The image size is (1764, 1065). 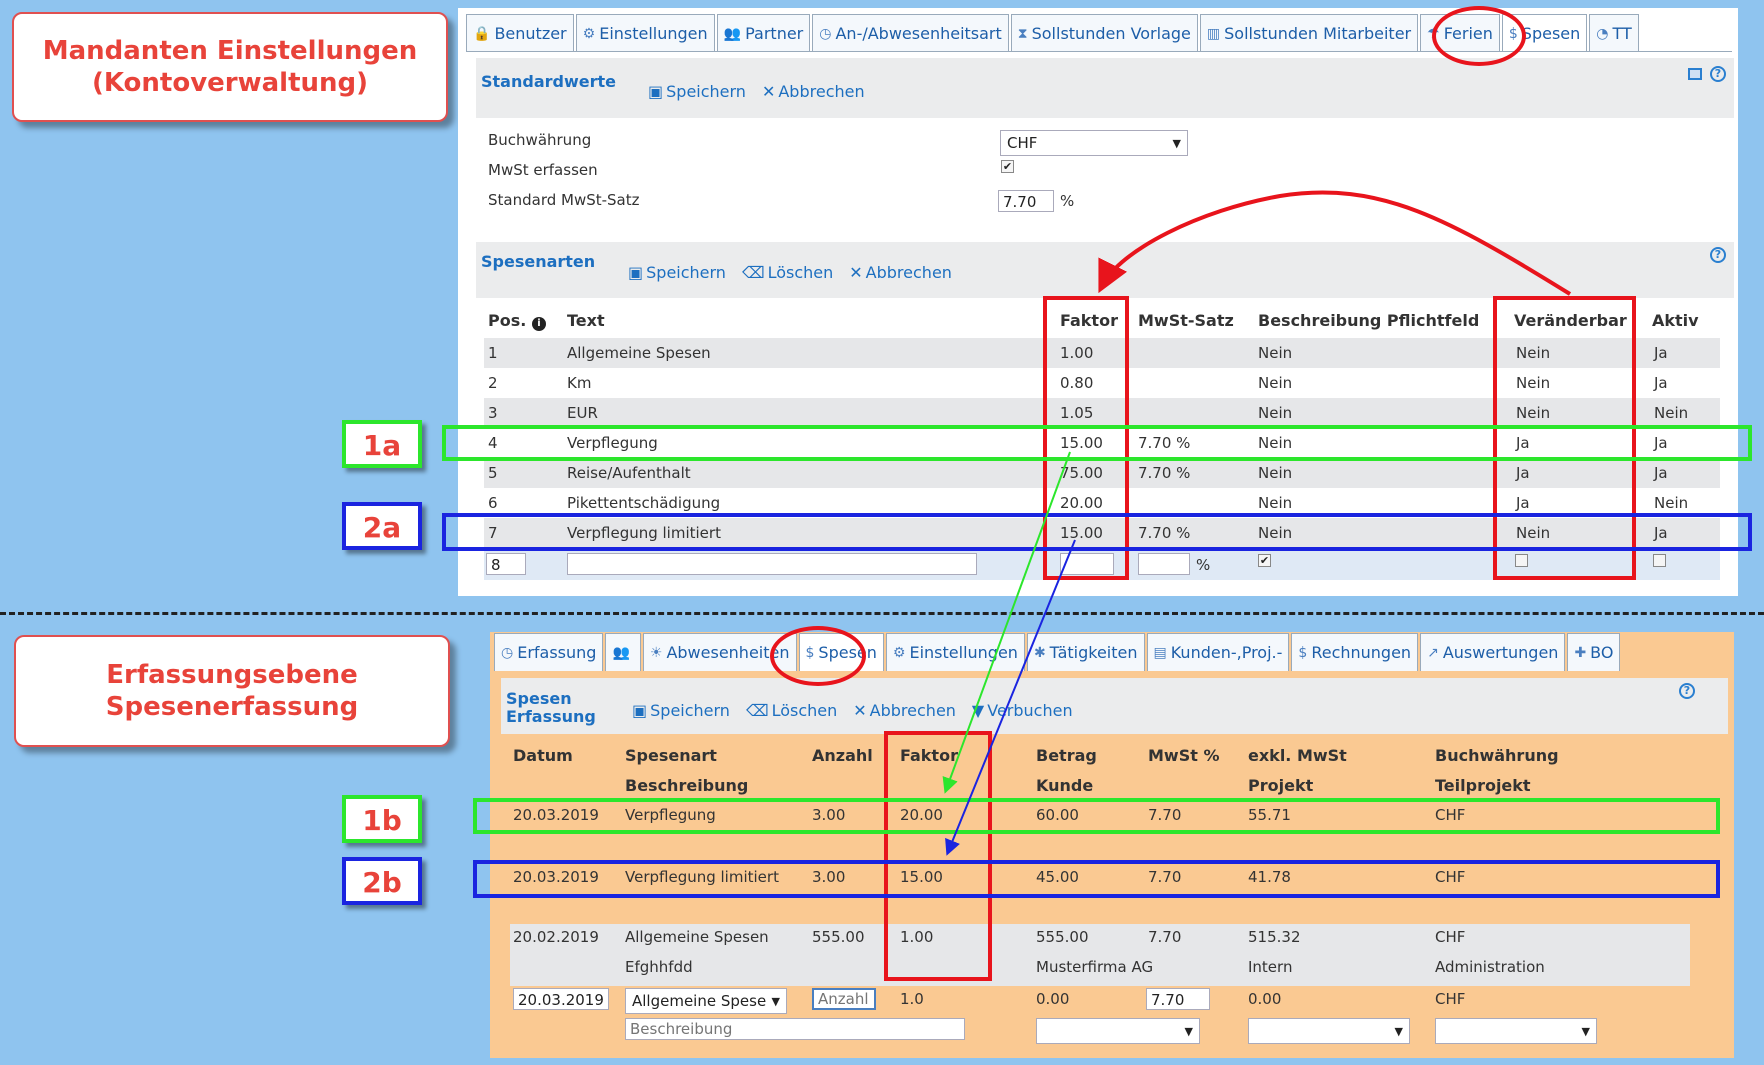 I want to click on arrow-2a-to-2b, so click(x=1010, y=697).